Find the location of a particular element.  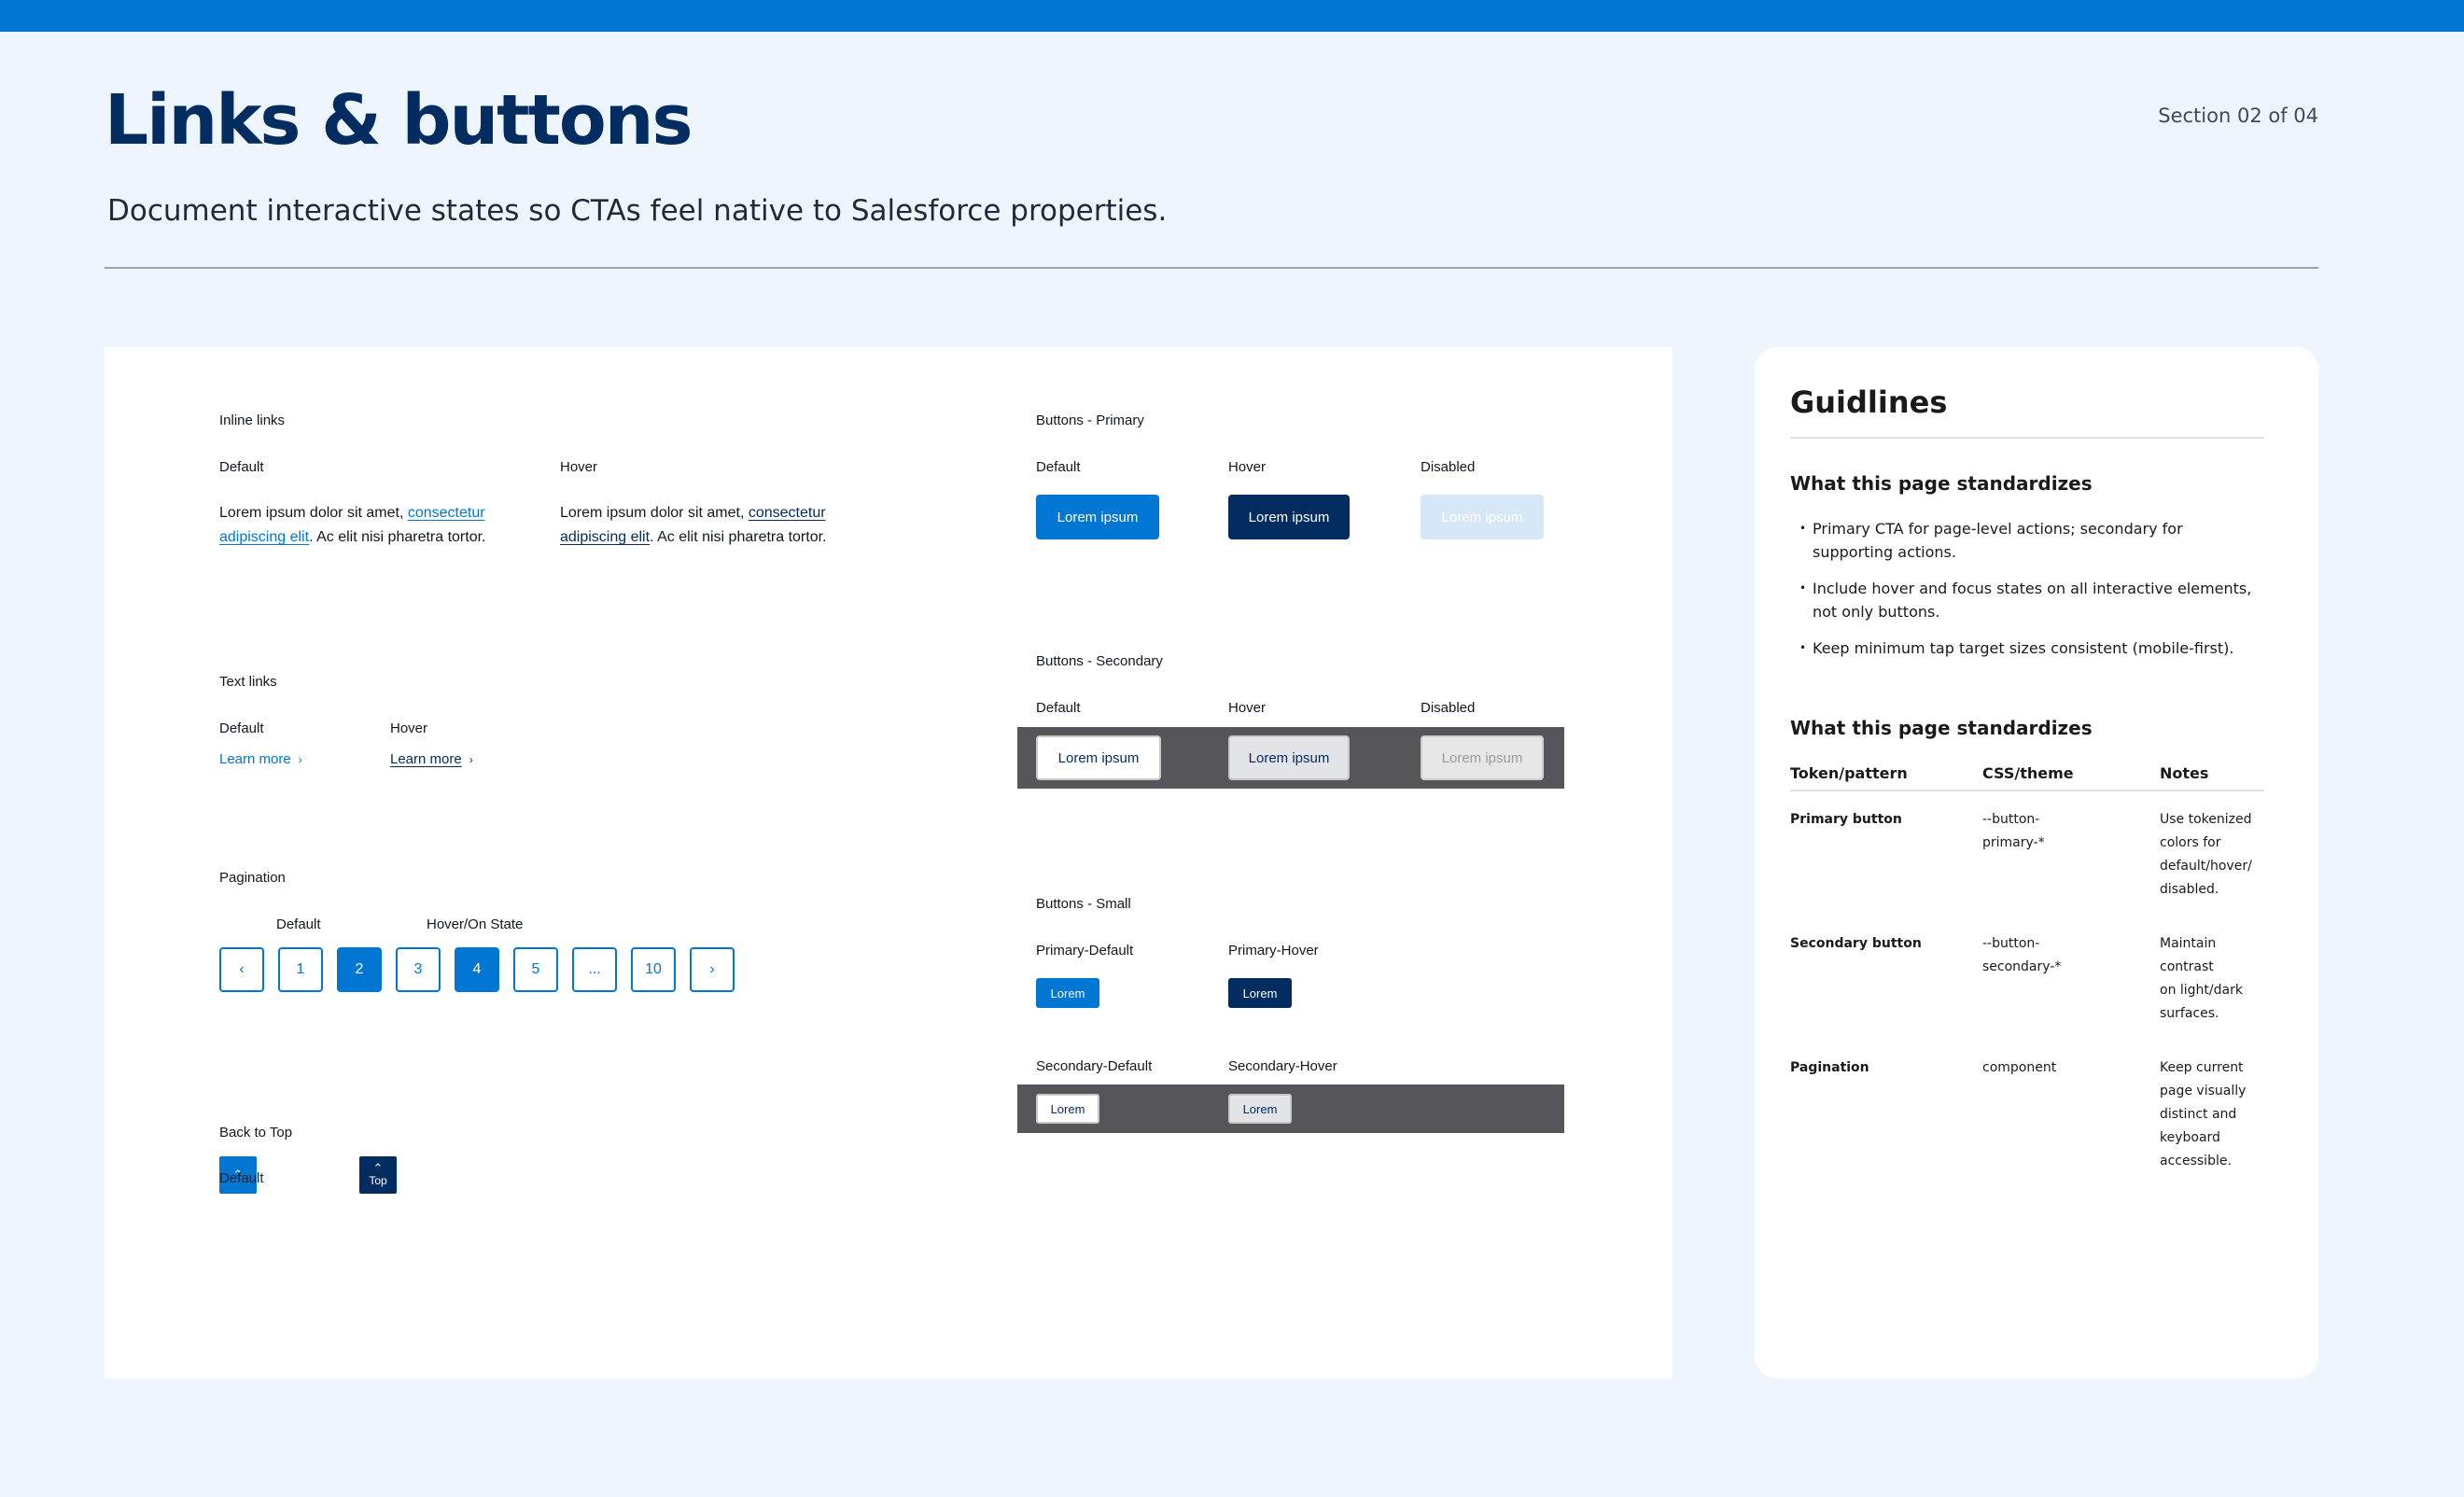

top-accent-bar is located at coordinates (1232, 16).